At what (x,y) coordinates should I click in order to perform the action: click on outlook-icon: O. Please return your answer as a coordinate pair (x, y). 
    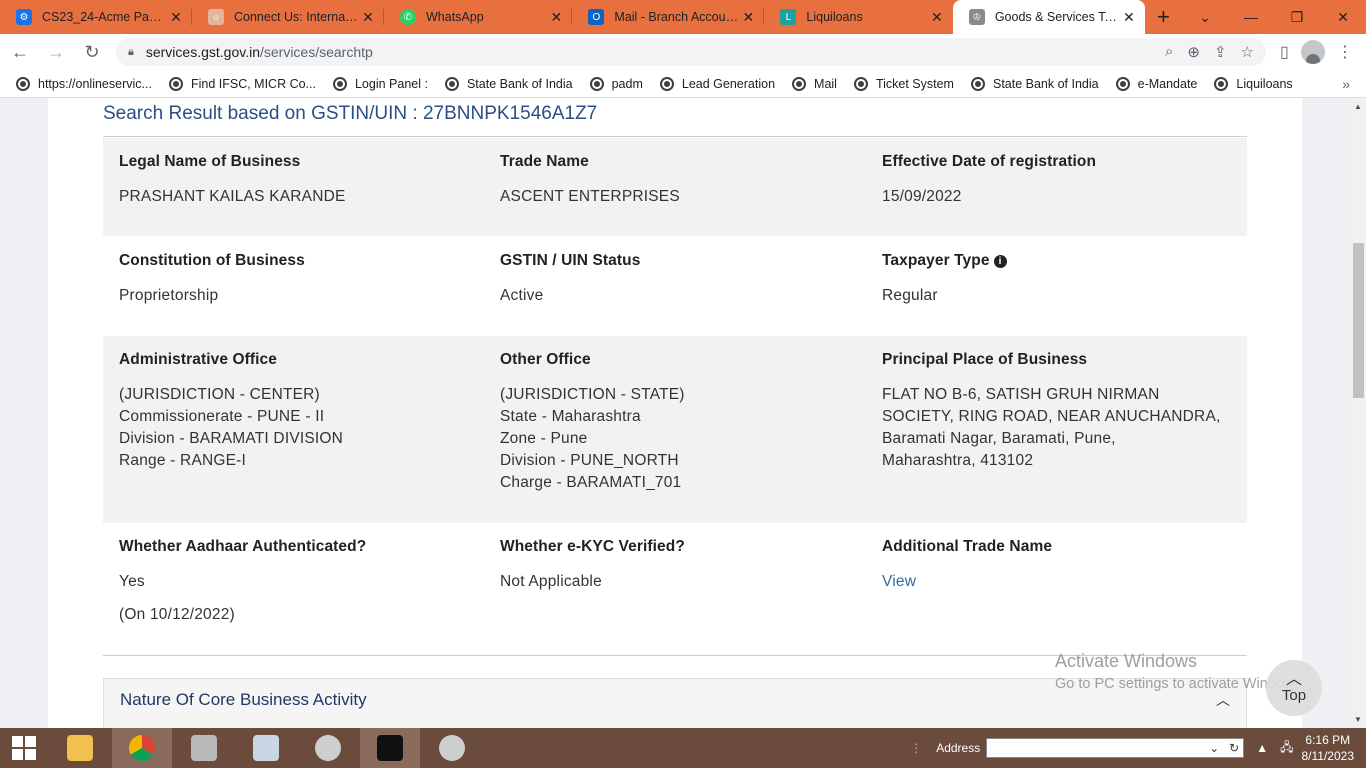
    Looking at the image, I should click on (596, 17).